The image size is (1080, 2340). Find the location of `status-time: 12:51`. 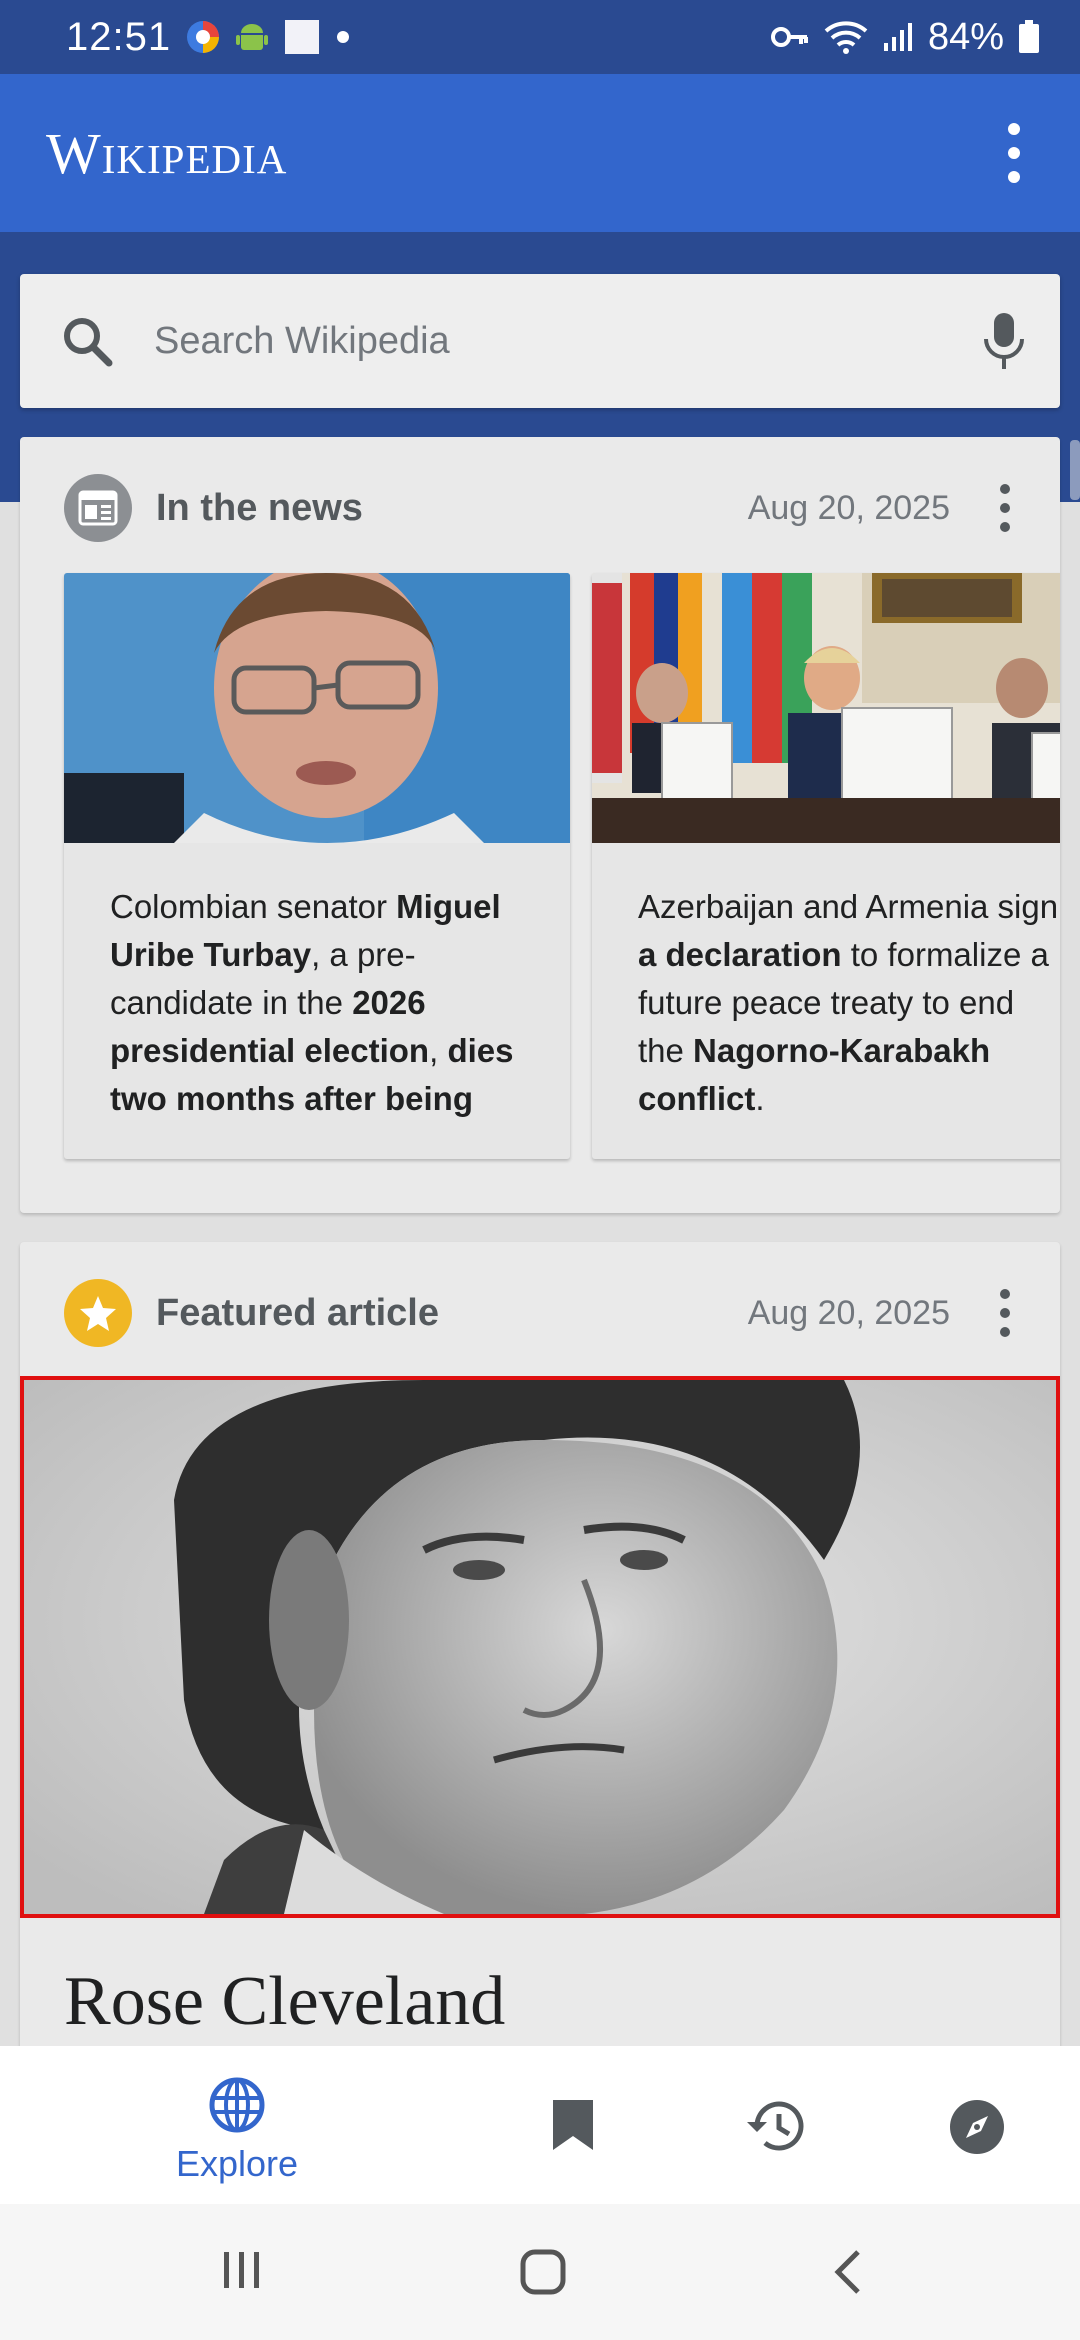

status-time: 12:51 is located at coordinates (119, 36).